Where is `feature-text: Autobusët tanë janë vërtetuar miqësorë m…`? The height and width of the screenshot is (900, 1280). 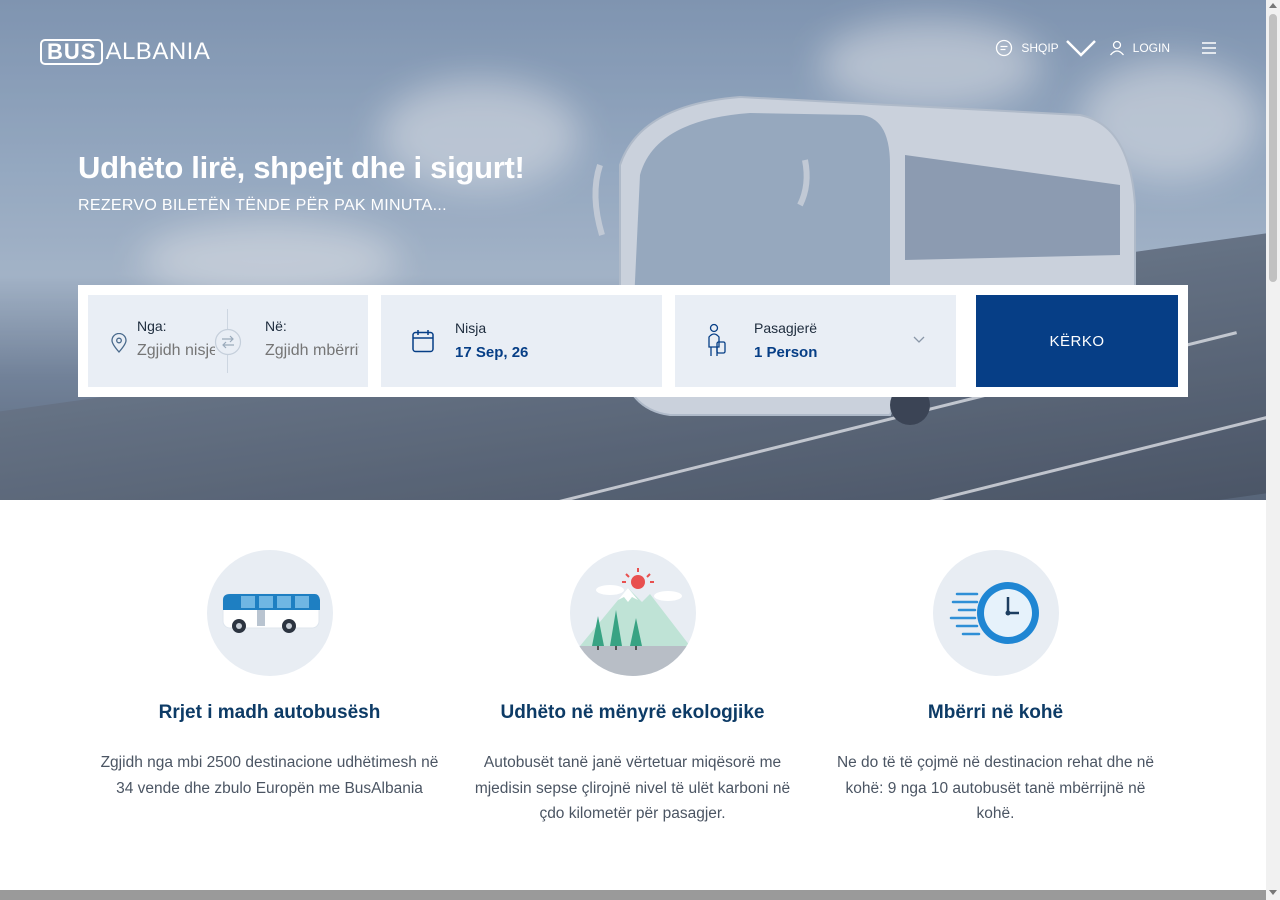 feature-text: Autobusët tanë janë vërtetuar miqësorë m… is located at coordinates (632, 788).